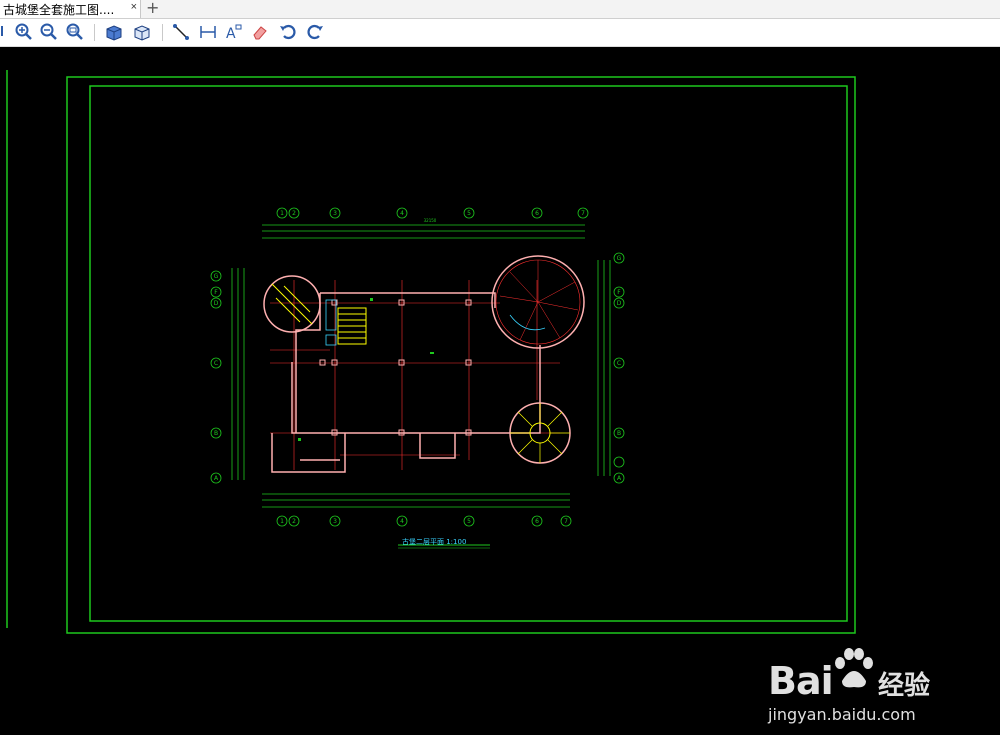 Image resolution: width=1000 pixels, height=735 pixels. Describe the element at coordinates (434, 542) in the screenshot. I see `plan-title: 古堡二层平面 1:100` at that location.